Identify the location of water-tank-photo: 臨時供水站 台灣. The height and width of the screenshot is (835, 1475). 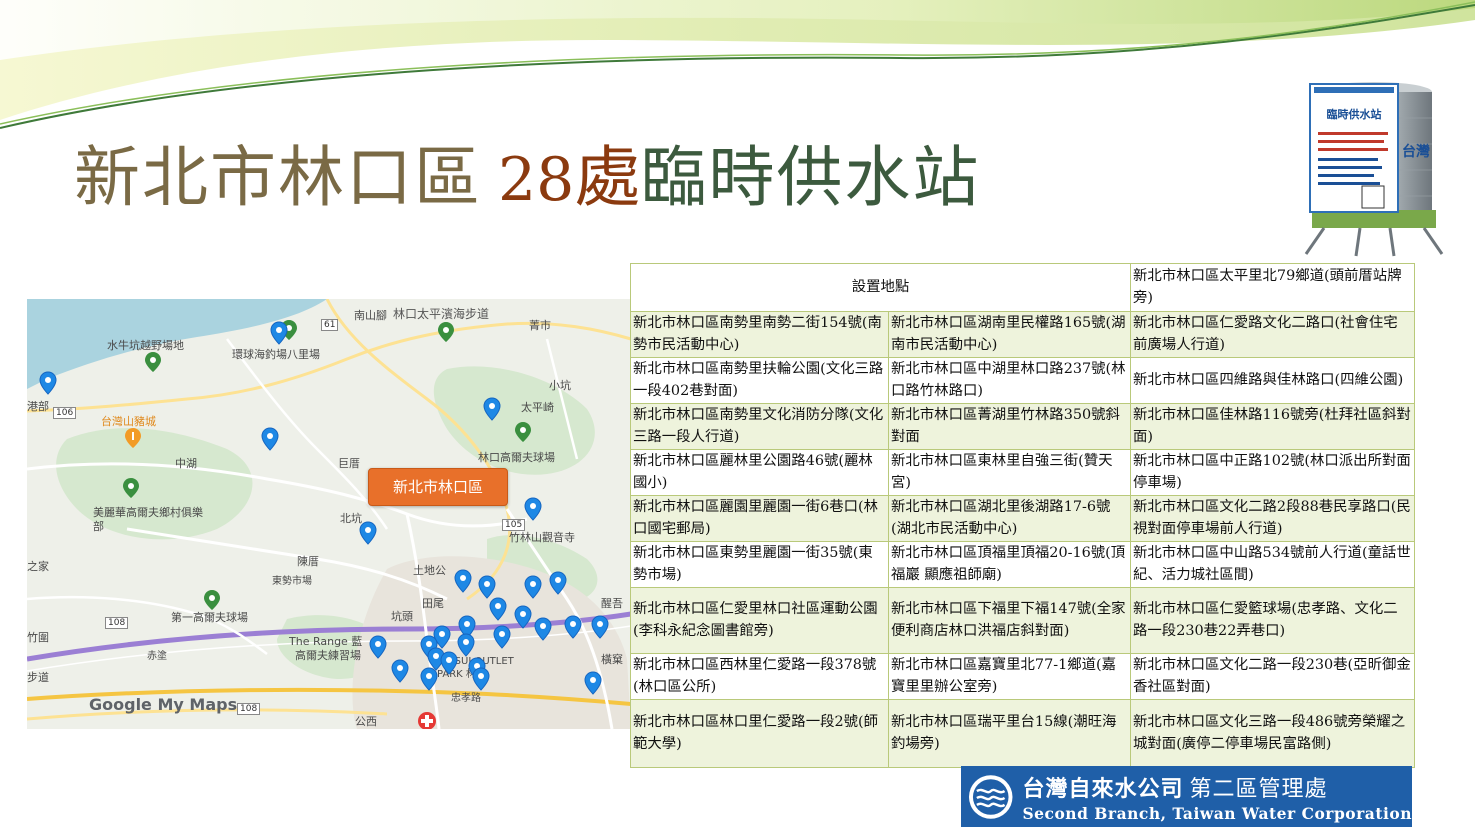
(1374, 169).